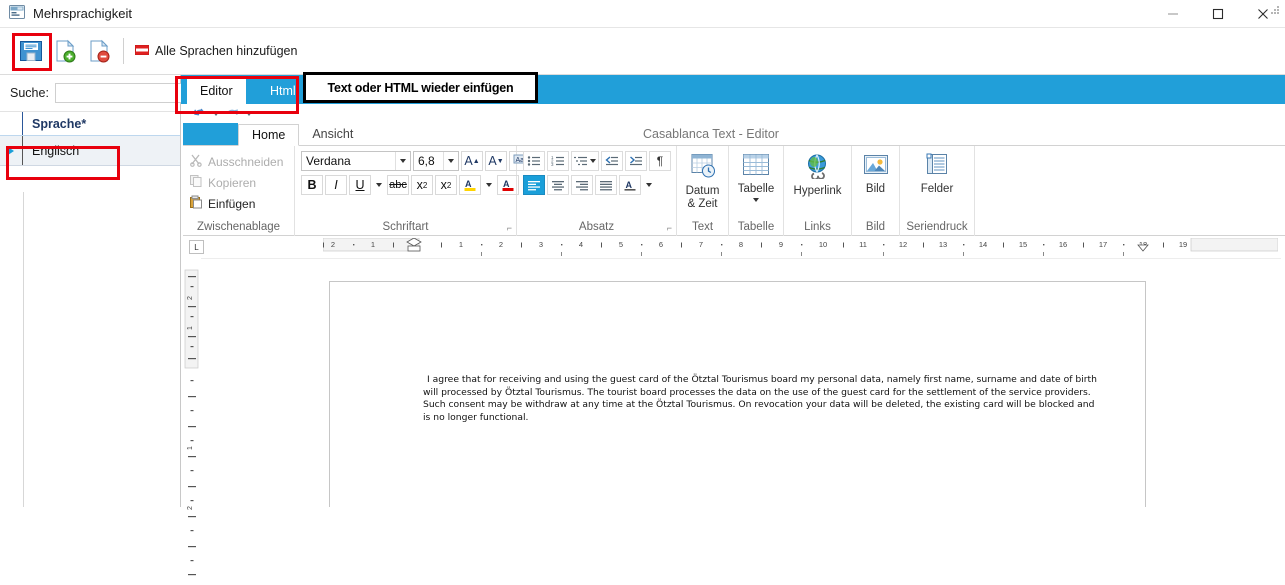  I want to click on table-row: Englisch, so click(90, 151).